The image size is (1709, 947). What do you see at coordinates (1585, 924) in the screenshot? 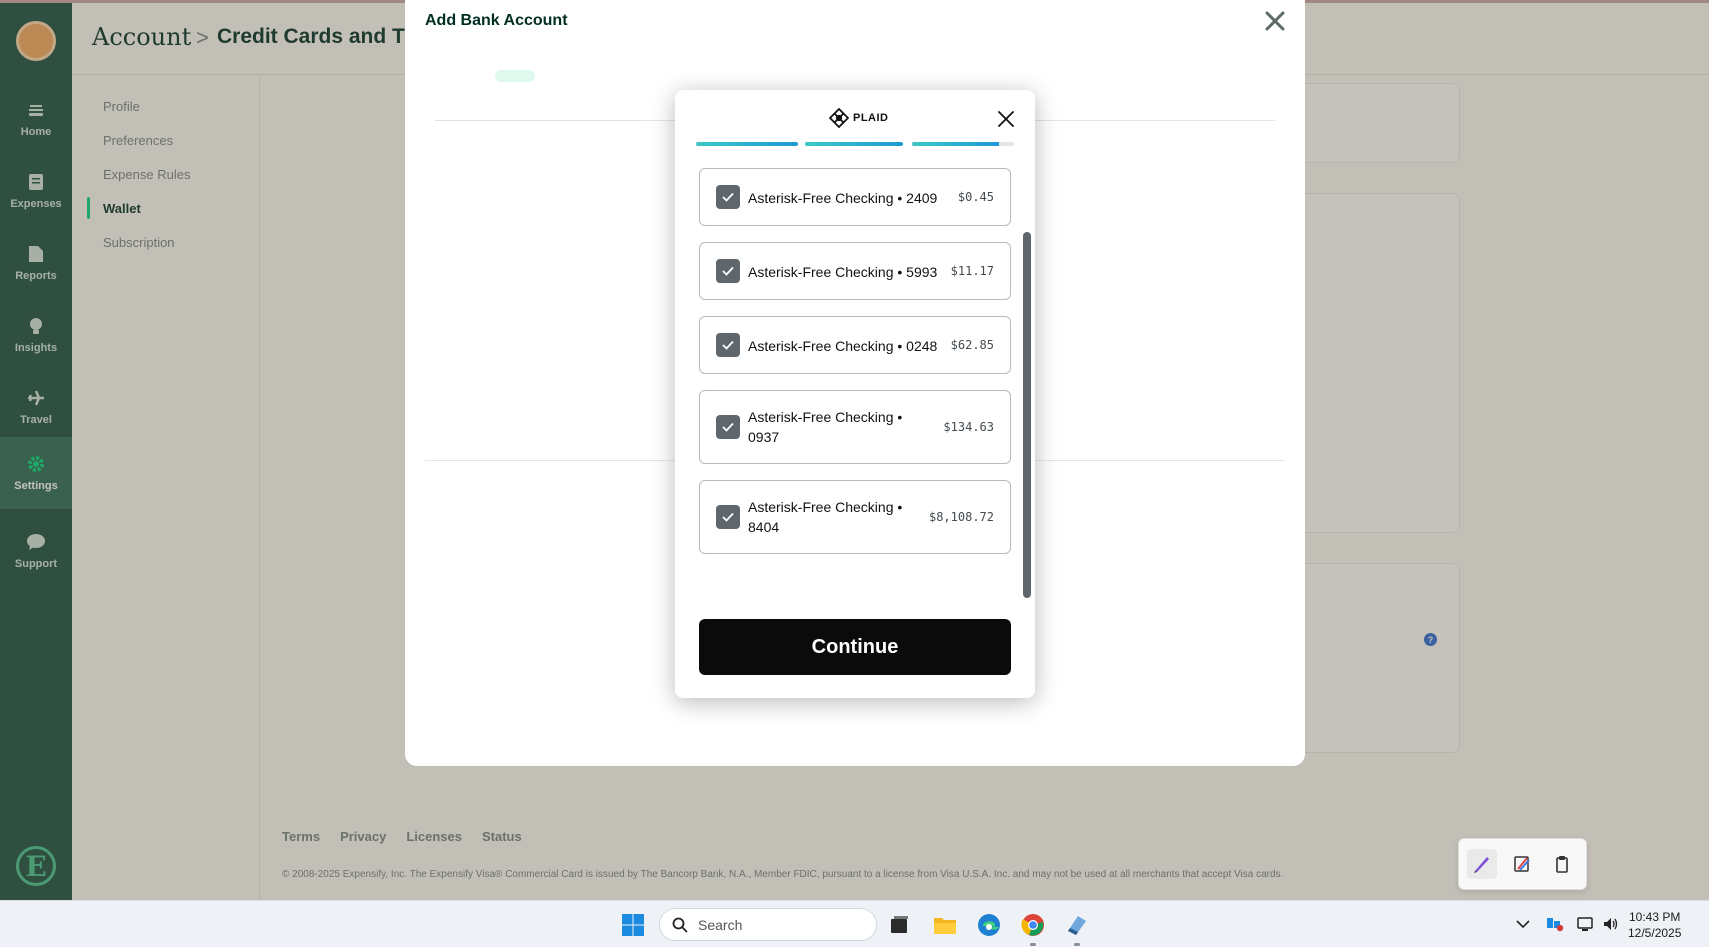
I see `network-icon` at bounding box center [1585, 924].